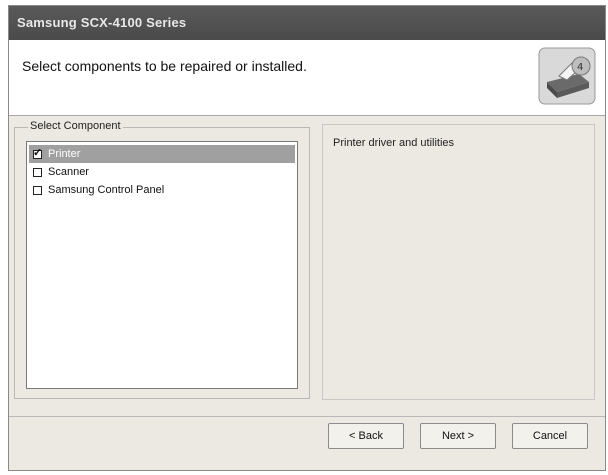 This screenshot has width=608, height=475. What do you see at coordinates (307, 416) in the screenshot?
I see `footer-separator` at bounding box center [307, 416].